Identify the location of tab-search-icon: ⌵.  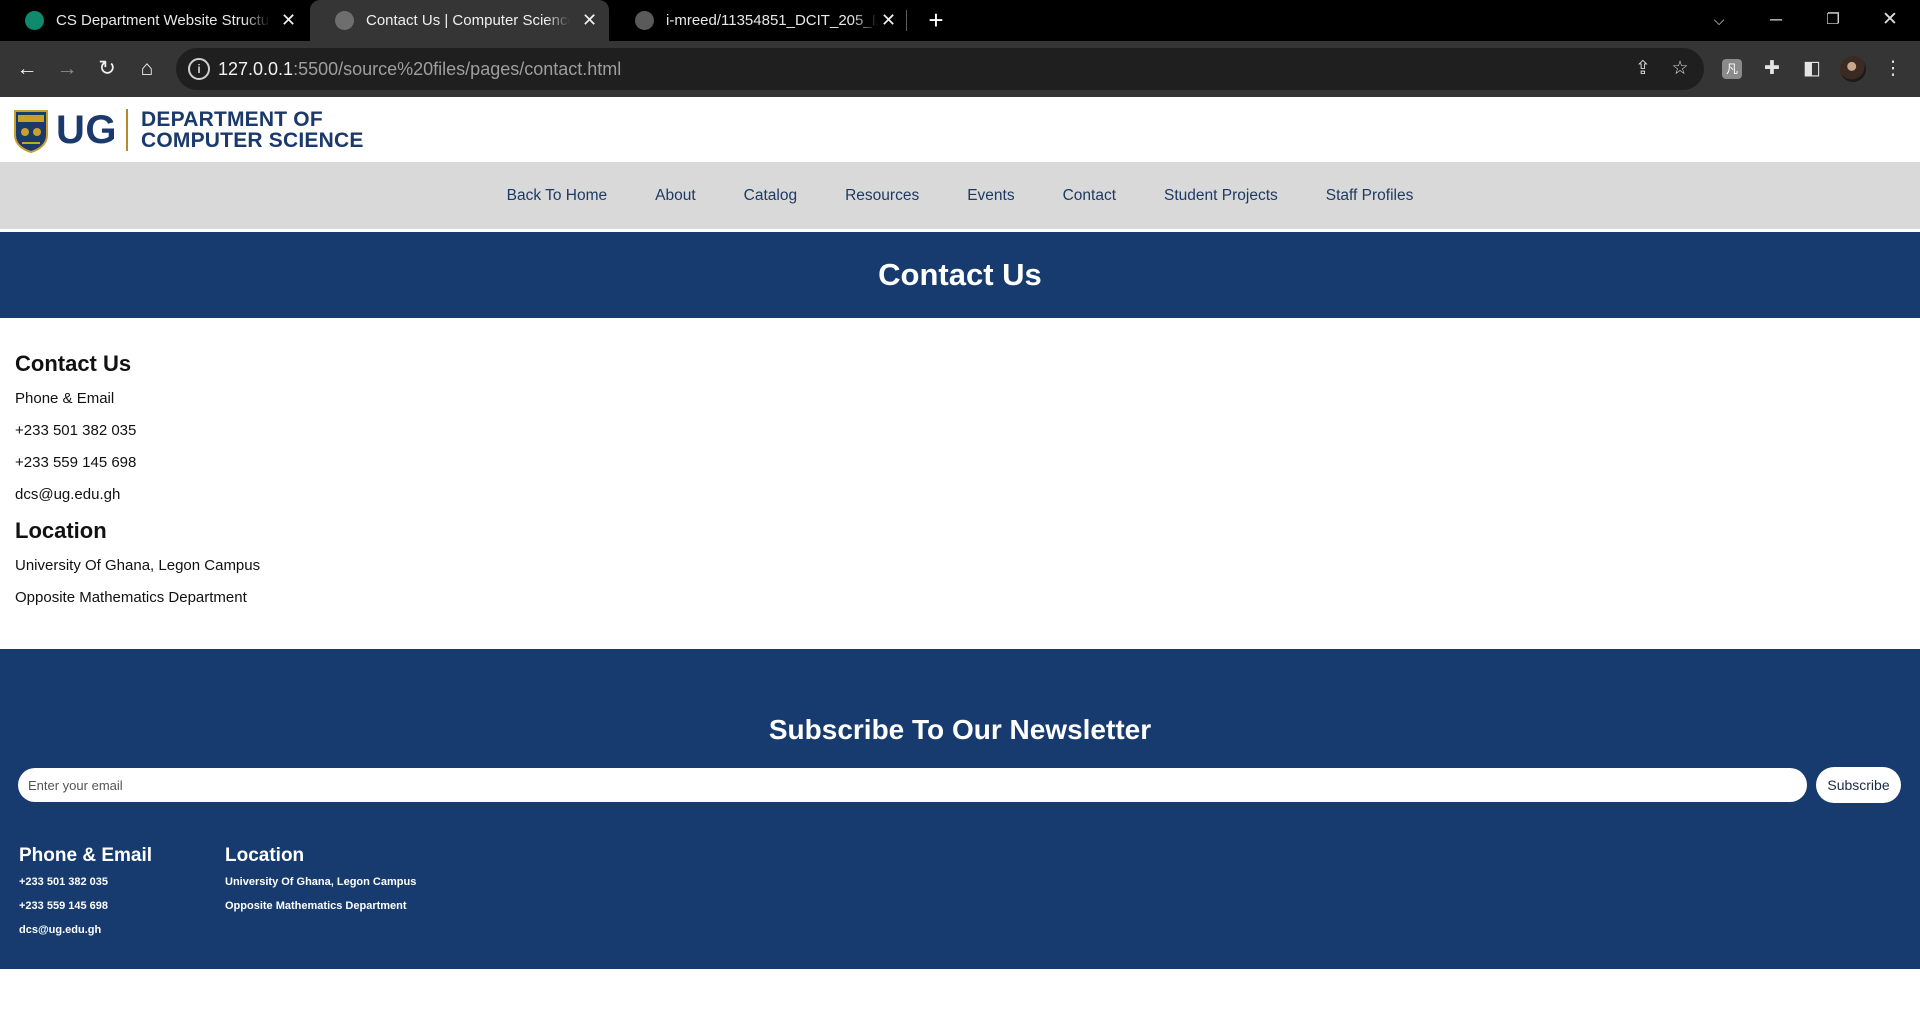
(1719, 20).